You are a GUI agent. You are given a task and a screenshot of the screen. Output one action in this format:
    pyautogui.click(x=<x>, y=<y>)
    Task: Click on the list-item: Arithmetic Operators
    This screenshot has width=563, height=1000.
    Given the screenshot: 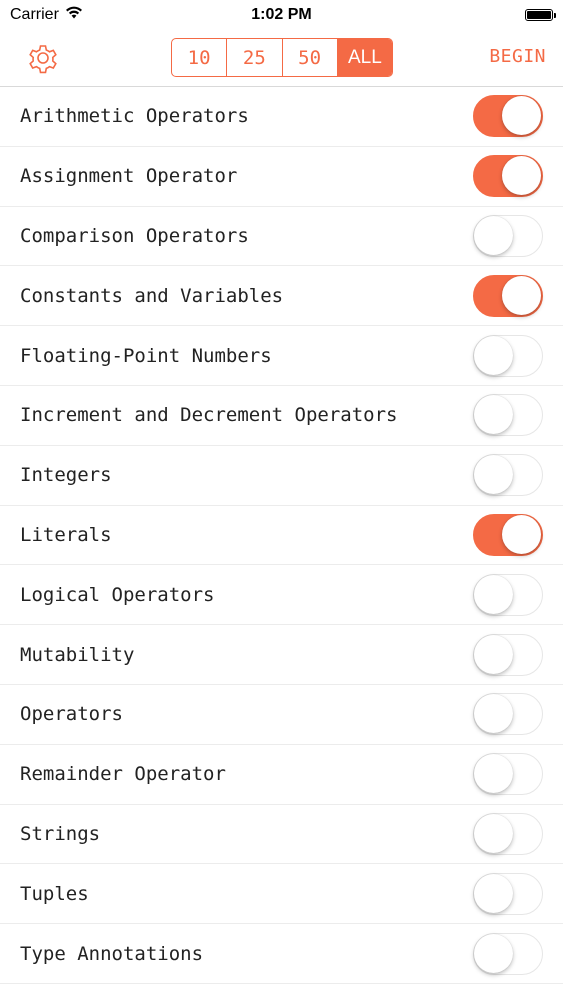 What is the action you would take?
    pyautogui.click(x=281, y=117)
    